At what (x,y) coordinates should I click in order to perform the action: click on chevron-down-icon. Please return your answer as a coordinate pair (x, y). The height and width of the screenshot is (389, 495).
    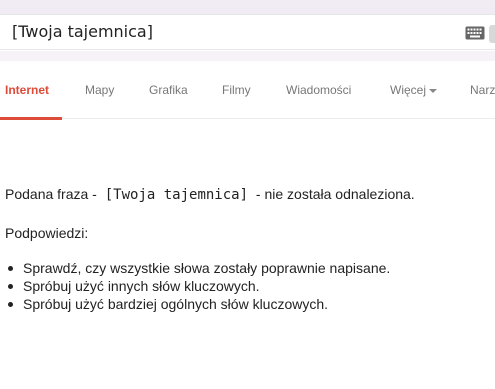
    Looking at the image, I should click on (433, 90).